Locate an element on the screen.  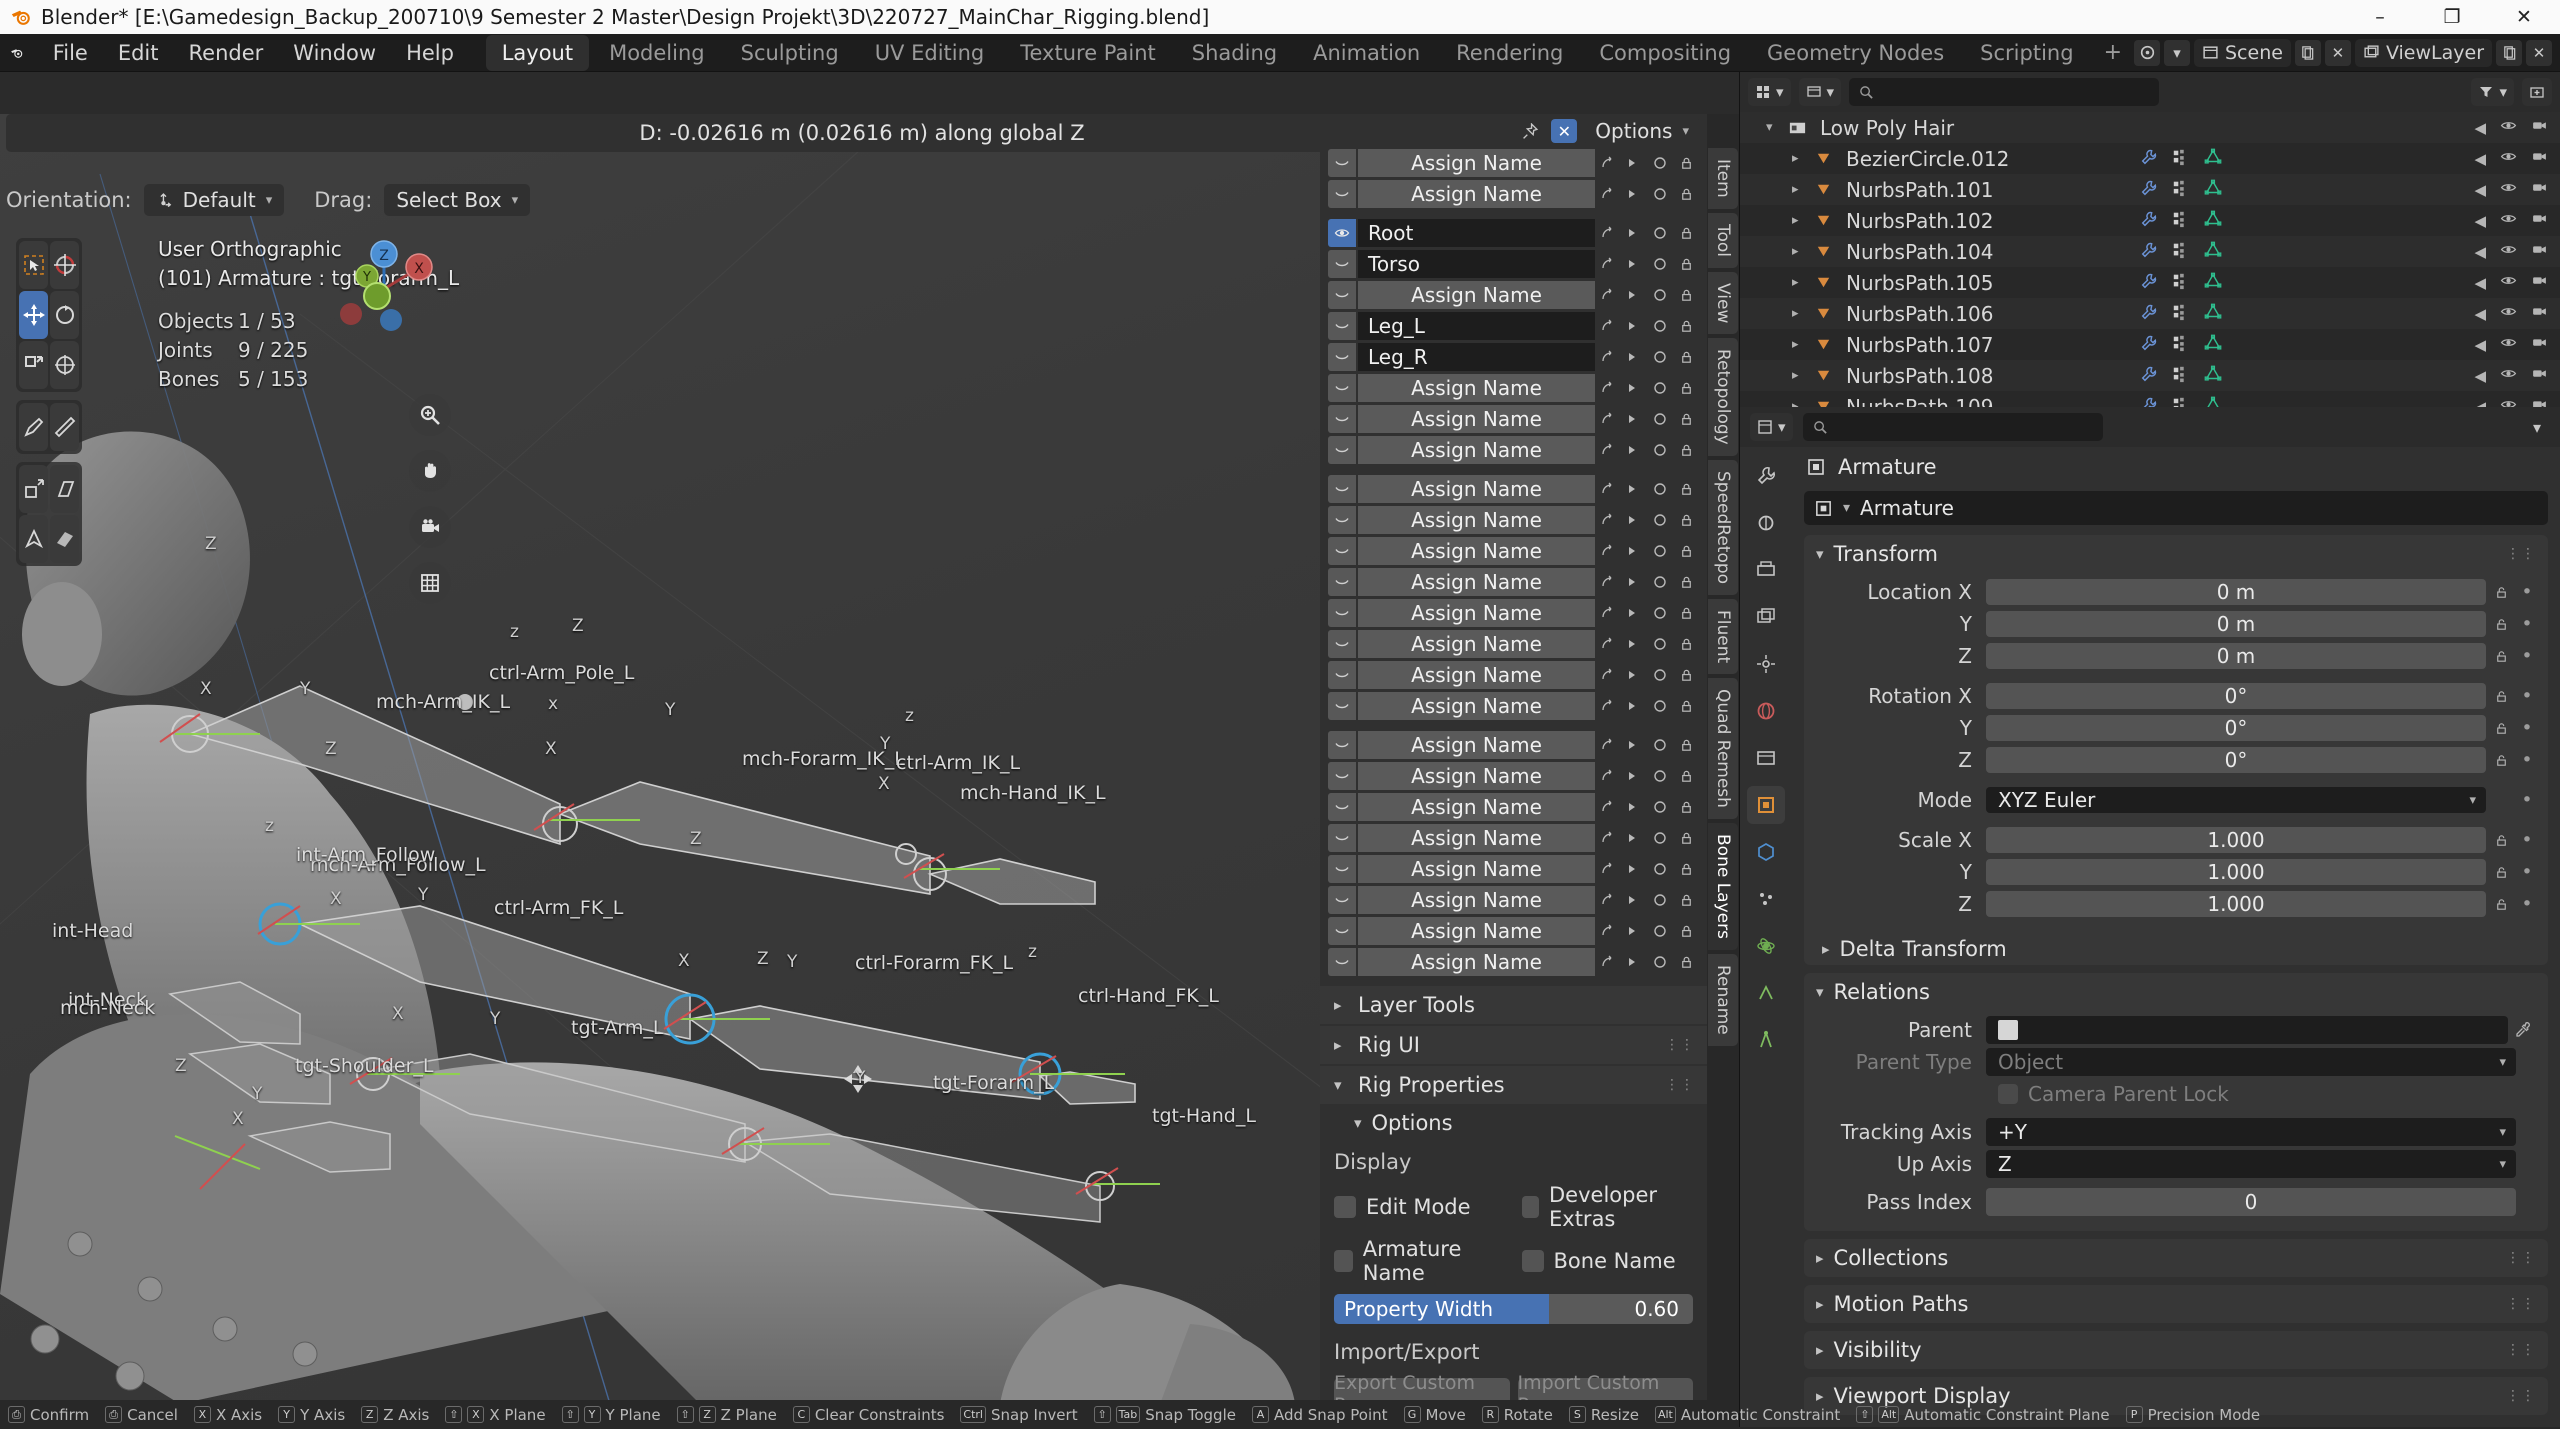
scene-browse-icon is located at coordinates (2147, 52).